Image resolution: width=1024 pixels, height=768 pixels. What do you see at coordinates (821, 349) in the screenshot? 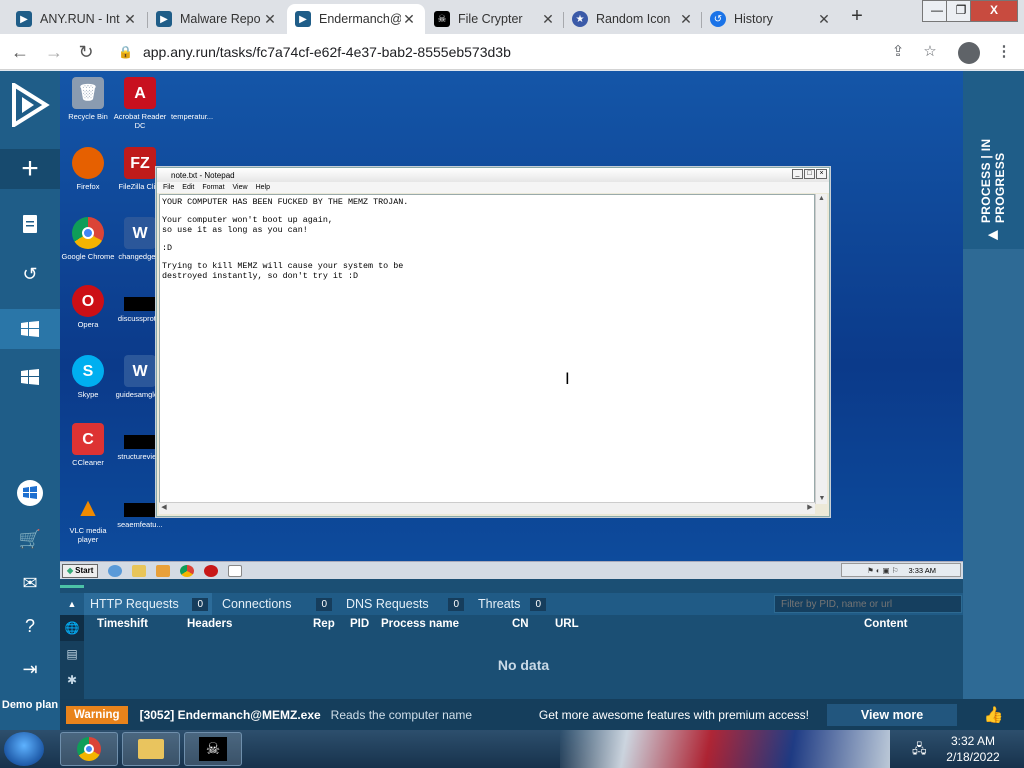
I see `notepad-vertical-scrollbar: ▲ ▼` at bounding box center [821, 349].